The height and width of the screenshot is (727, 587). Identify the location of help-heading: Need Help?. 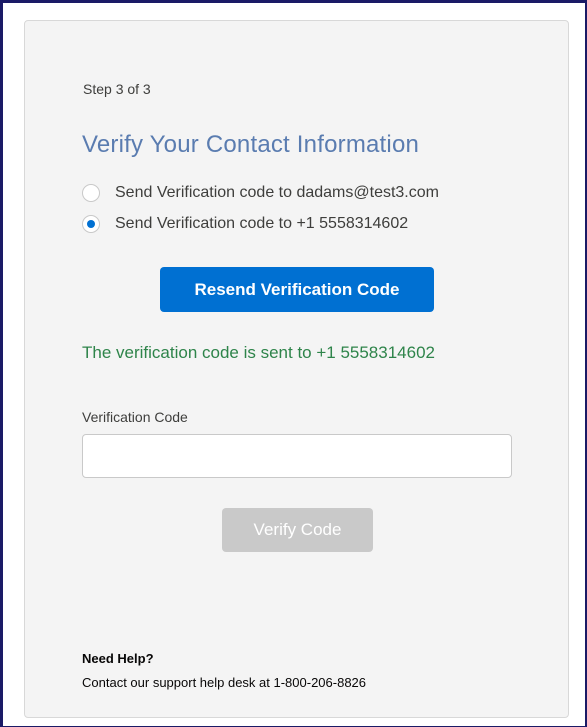
(118, 658).